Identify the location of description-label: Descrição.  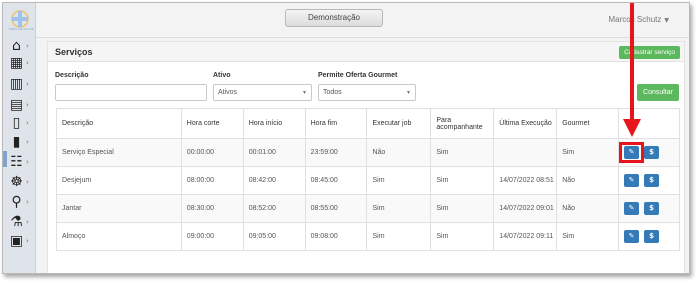
(72, 75).